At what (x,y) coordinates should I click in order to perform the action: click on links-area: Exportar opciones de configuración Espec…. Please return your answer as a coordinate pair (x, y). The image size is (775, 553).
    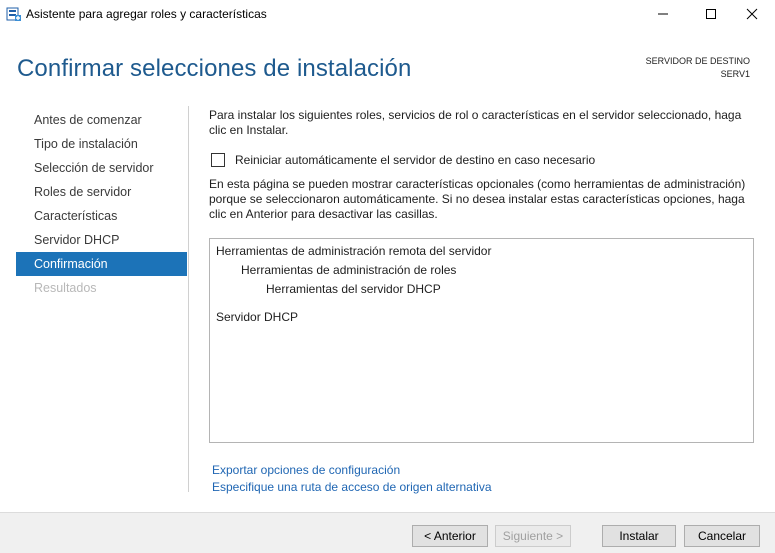
    Looking at the image, I should click on (352, 479).